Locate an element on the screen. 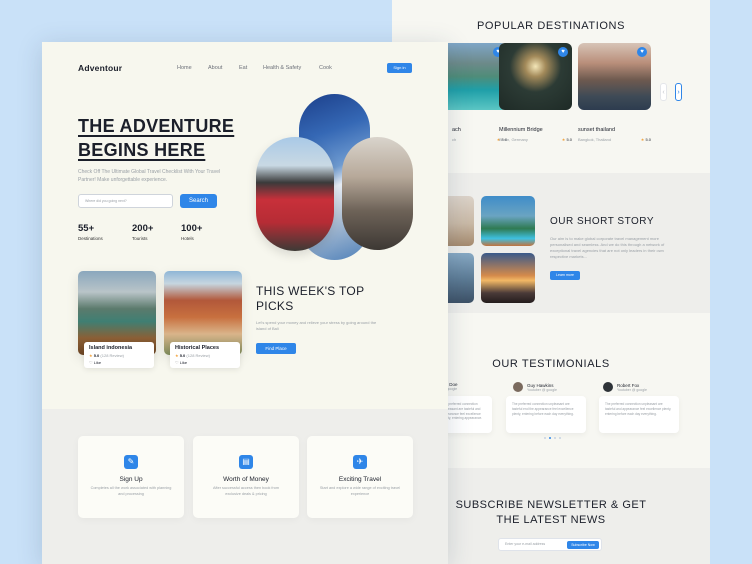  stat-tourists: 200+ Tourists is located at coordinates (143, 232).